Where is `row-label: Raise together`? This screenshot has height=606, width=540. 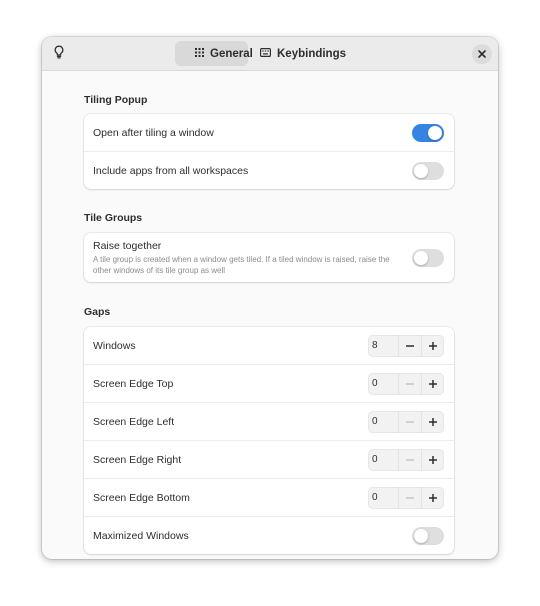
row-label: Raise together is located at coordinates (127, 245).